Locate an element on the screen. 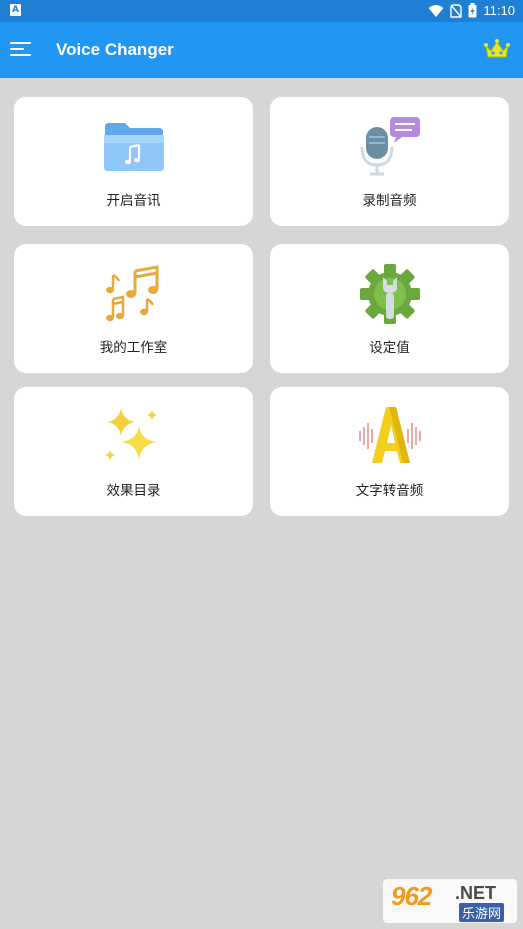  effects-catalog-card: 效果目录 is located at coordinates (133, 451).